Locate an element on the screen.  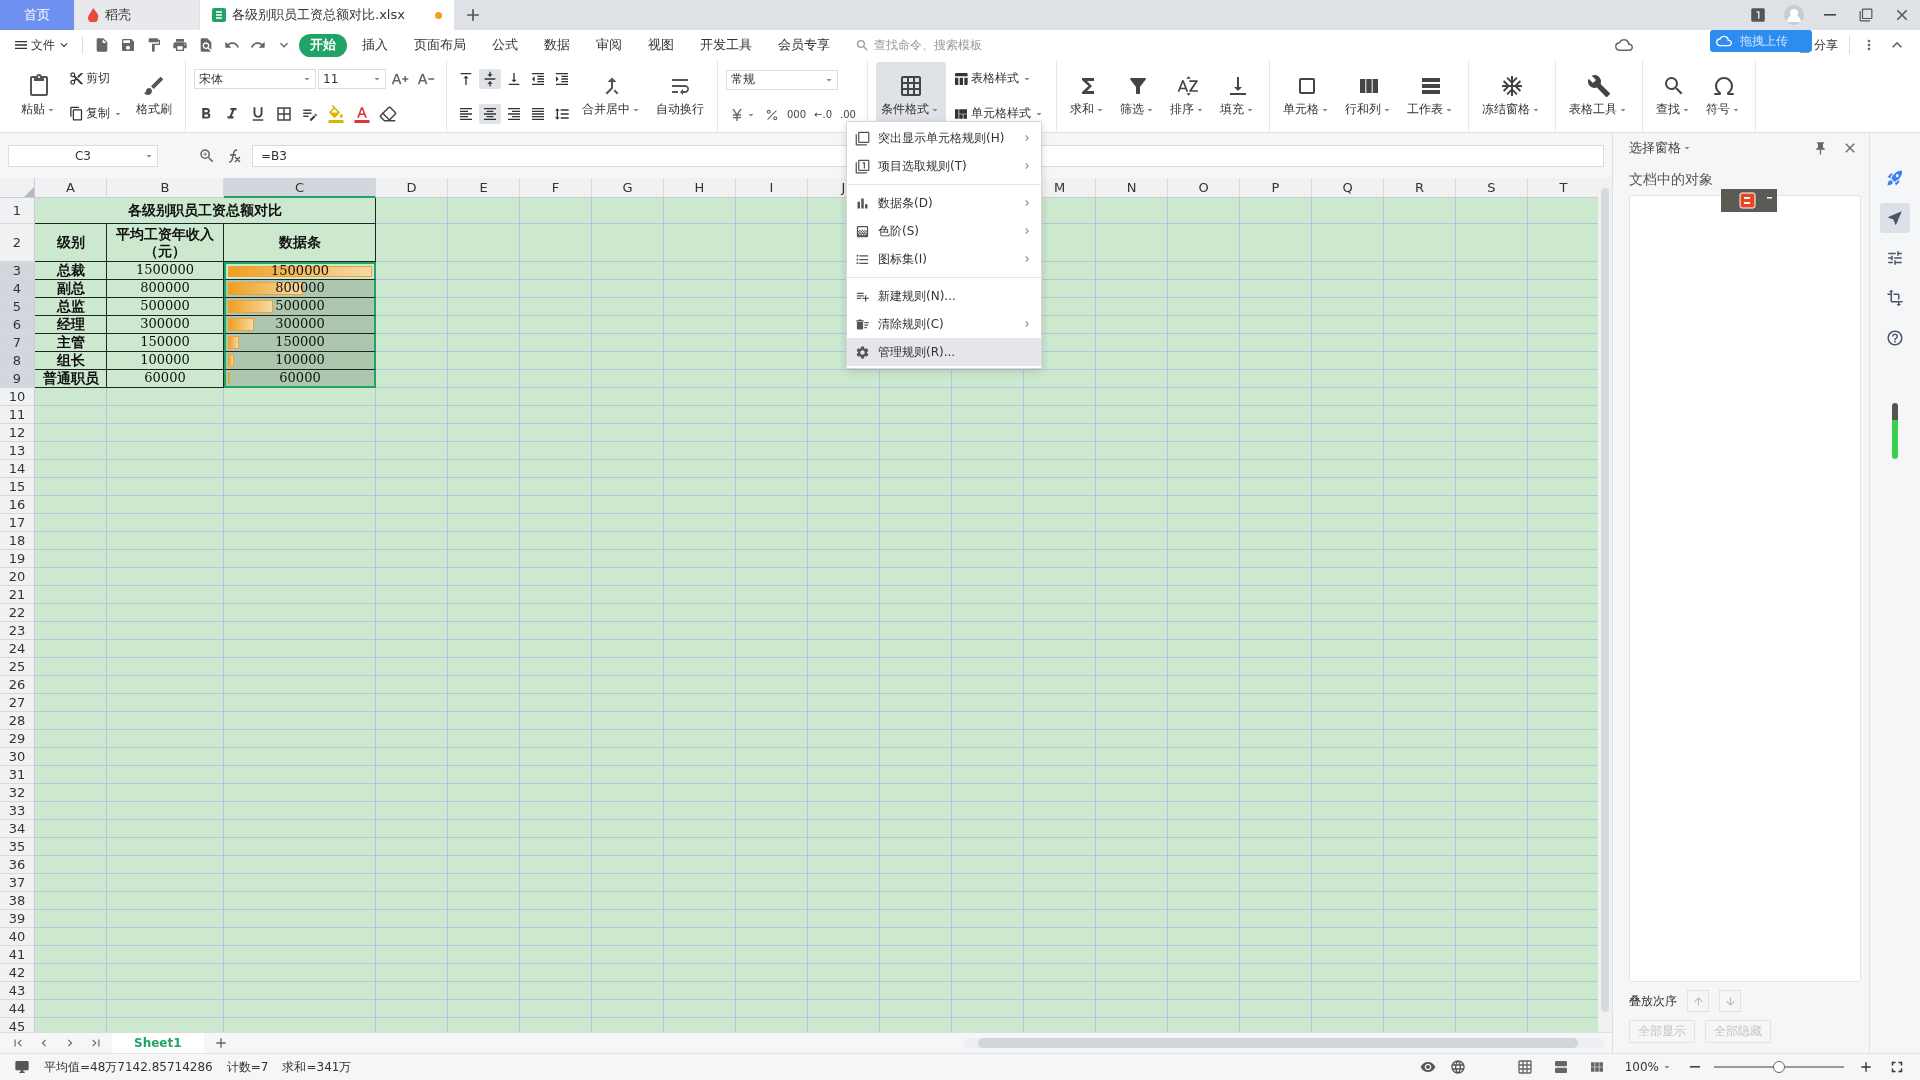
row-header: 29 is located at coordinates (17, 739).